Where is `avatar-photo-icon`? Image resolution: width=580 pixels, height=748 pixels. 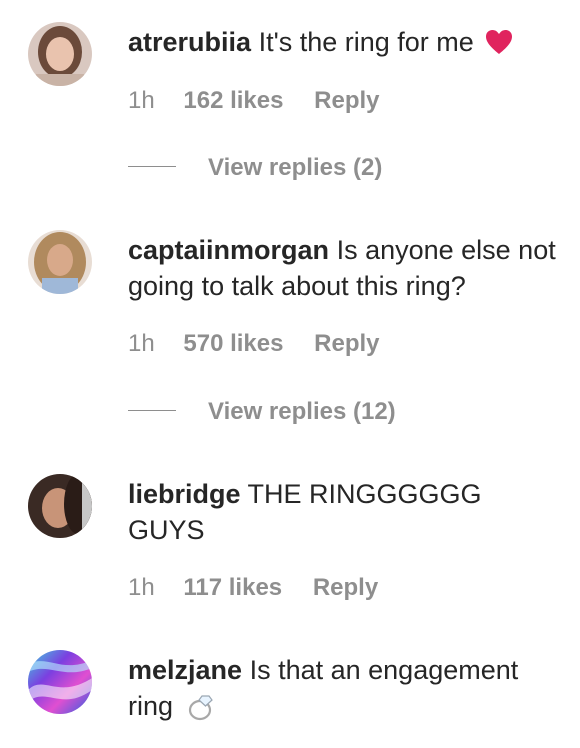
avatar-photo-icon is located at coordinates (60, 682).